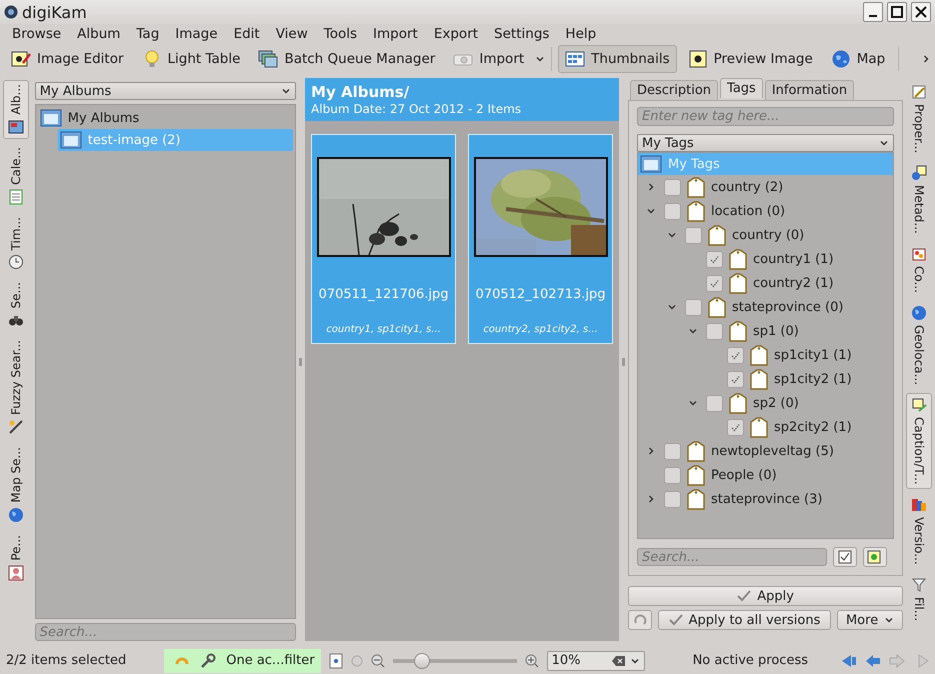 The width and height of the screenshot is (935, 674). Describe the element at coordinates (809, 90) in the screenshot. I see `tab: Information` at that location.